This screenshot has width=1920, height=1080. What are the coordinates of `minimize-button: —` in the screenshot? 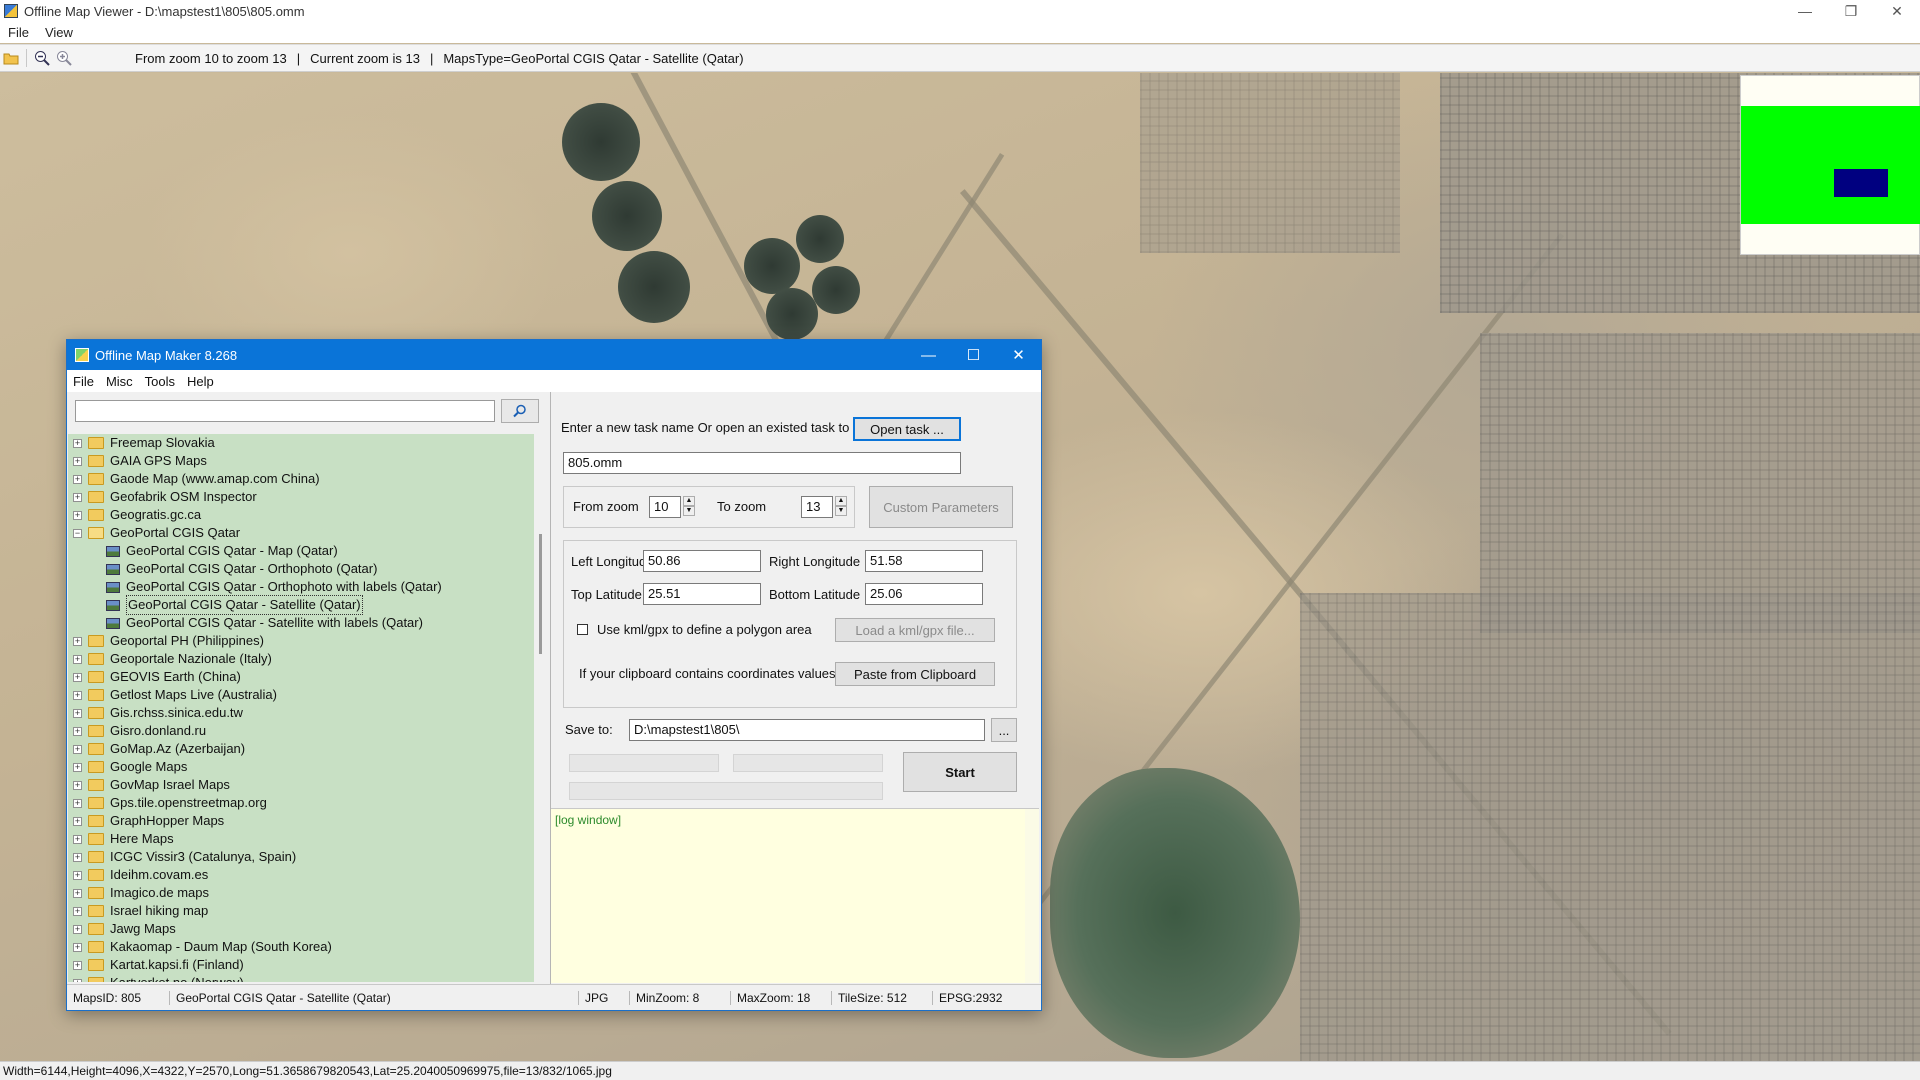 It's located at (1805, 11).